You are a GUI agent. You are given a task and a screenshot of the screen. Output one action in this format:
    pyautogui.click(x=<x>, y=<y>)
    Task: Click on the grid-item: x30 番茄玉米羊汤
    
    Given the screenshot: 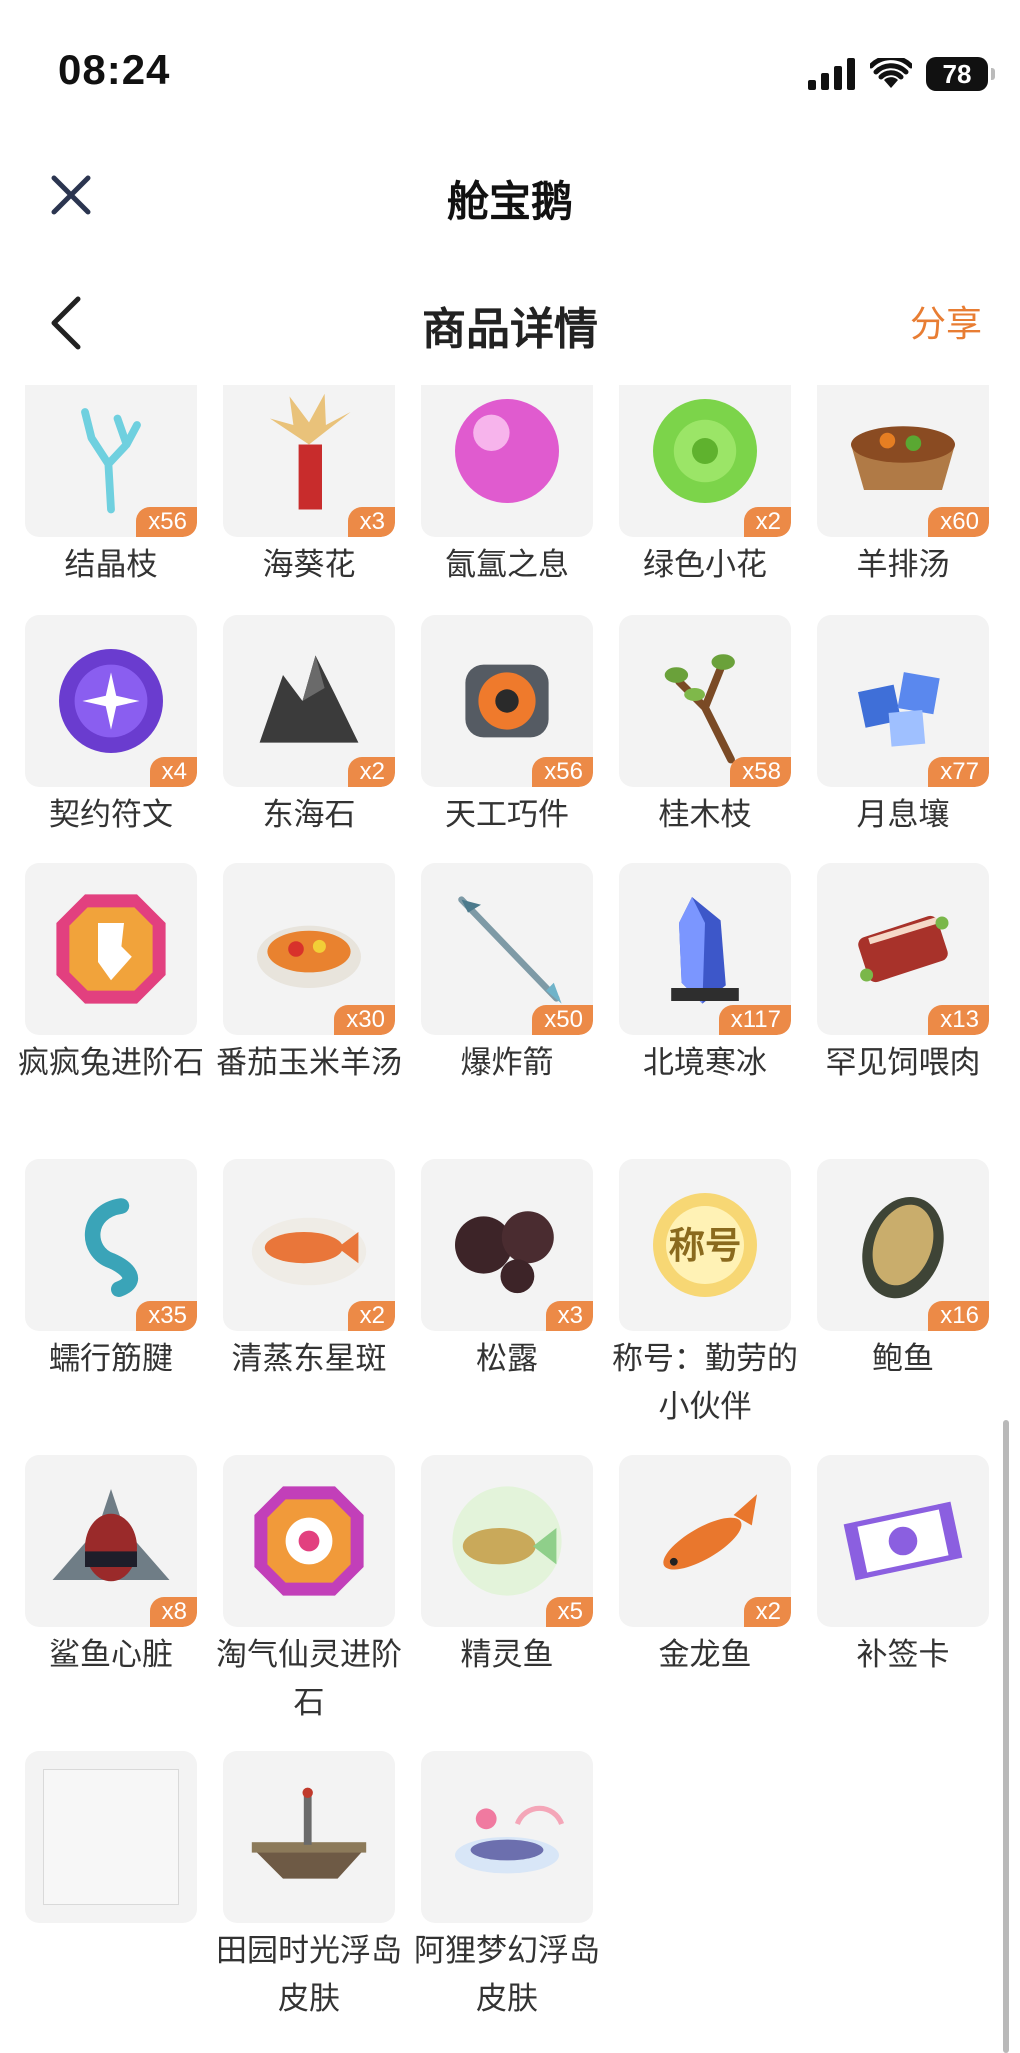 What is the action you would take?
    pyautogui.click(x=309, y=975)
    